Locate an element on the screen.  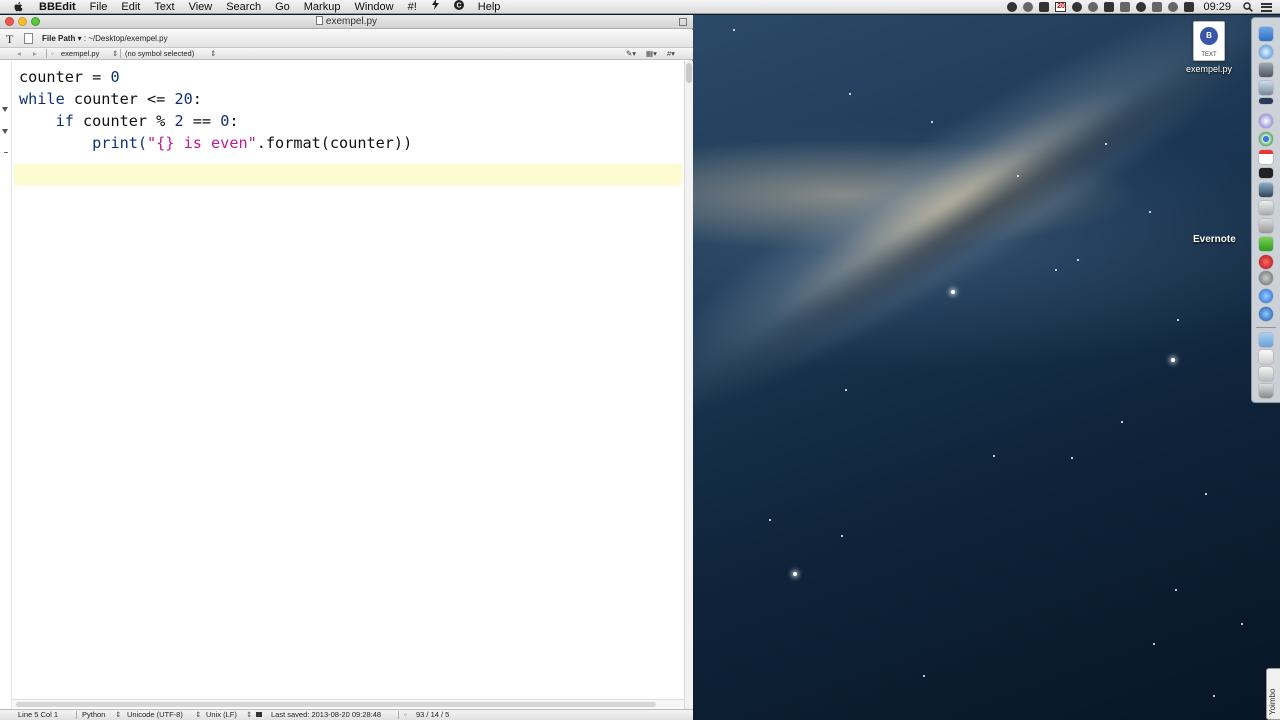
dock-documents-icon is located at coordinates (1266, 357).